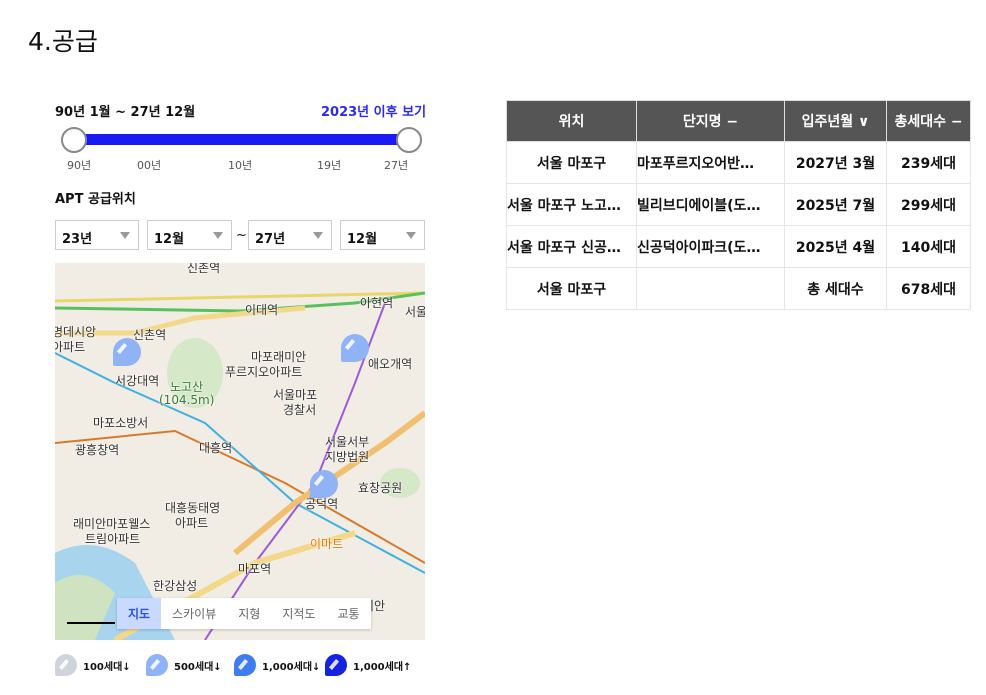 The height and width of the screenshot is (695, 986). Describe the element at coordinates (928, 246) in the screenshot. I see `cell-households: 140세대` at that location.